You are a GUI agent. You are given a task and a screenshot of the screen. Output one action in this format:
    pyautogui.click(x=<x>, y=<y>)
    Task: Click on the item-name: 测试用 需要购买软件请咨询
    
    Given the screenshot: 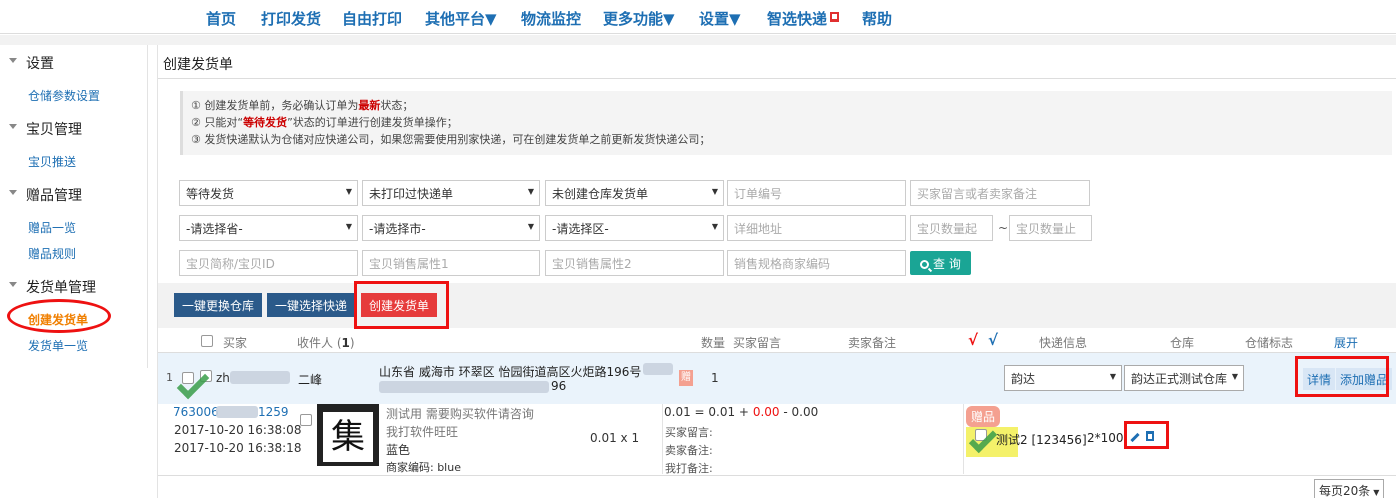 What is the action you would take?
    pyautogui.click(x=460, y=414)
    